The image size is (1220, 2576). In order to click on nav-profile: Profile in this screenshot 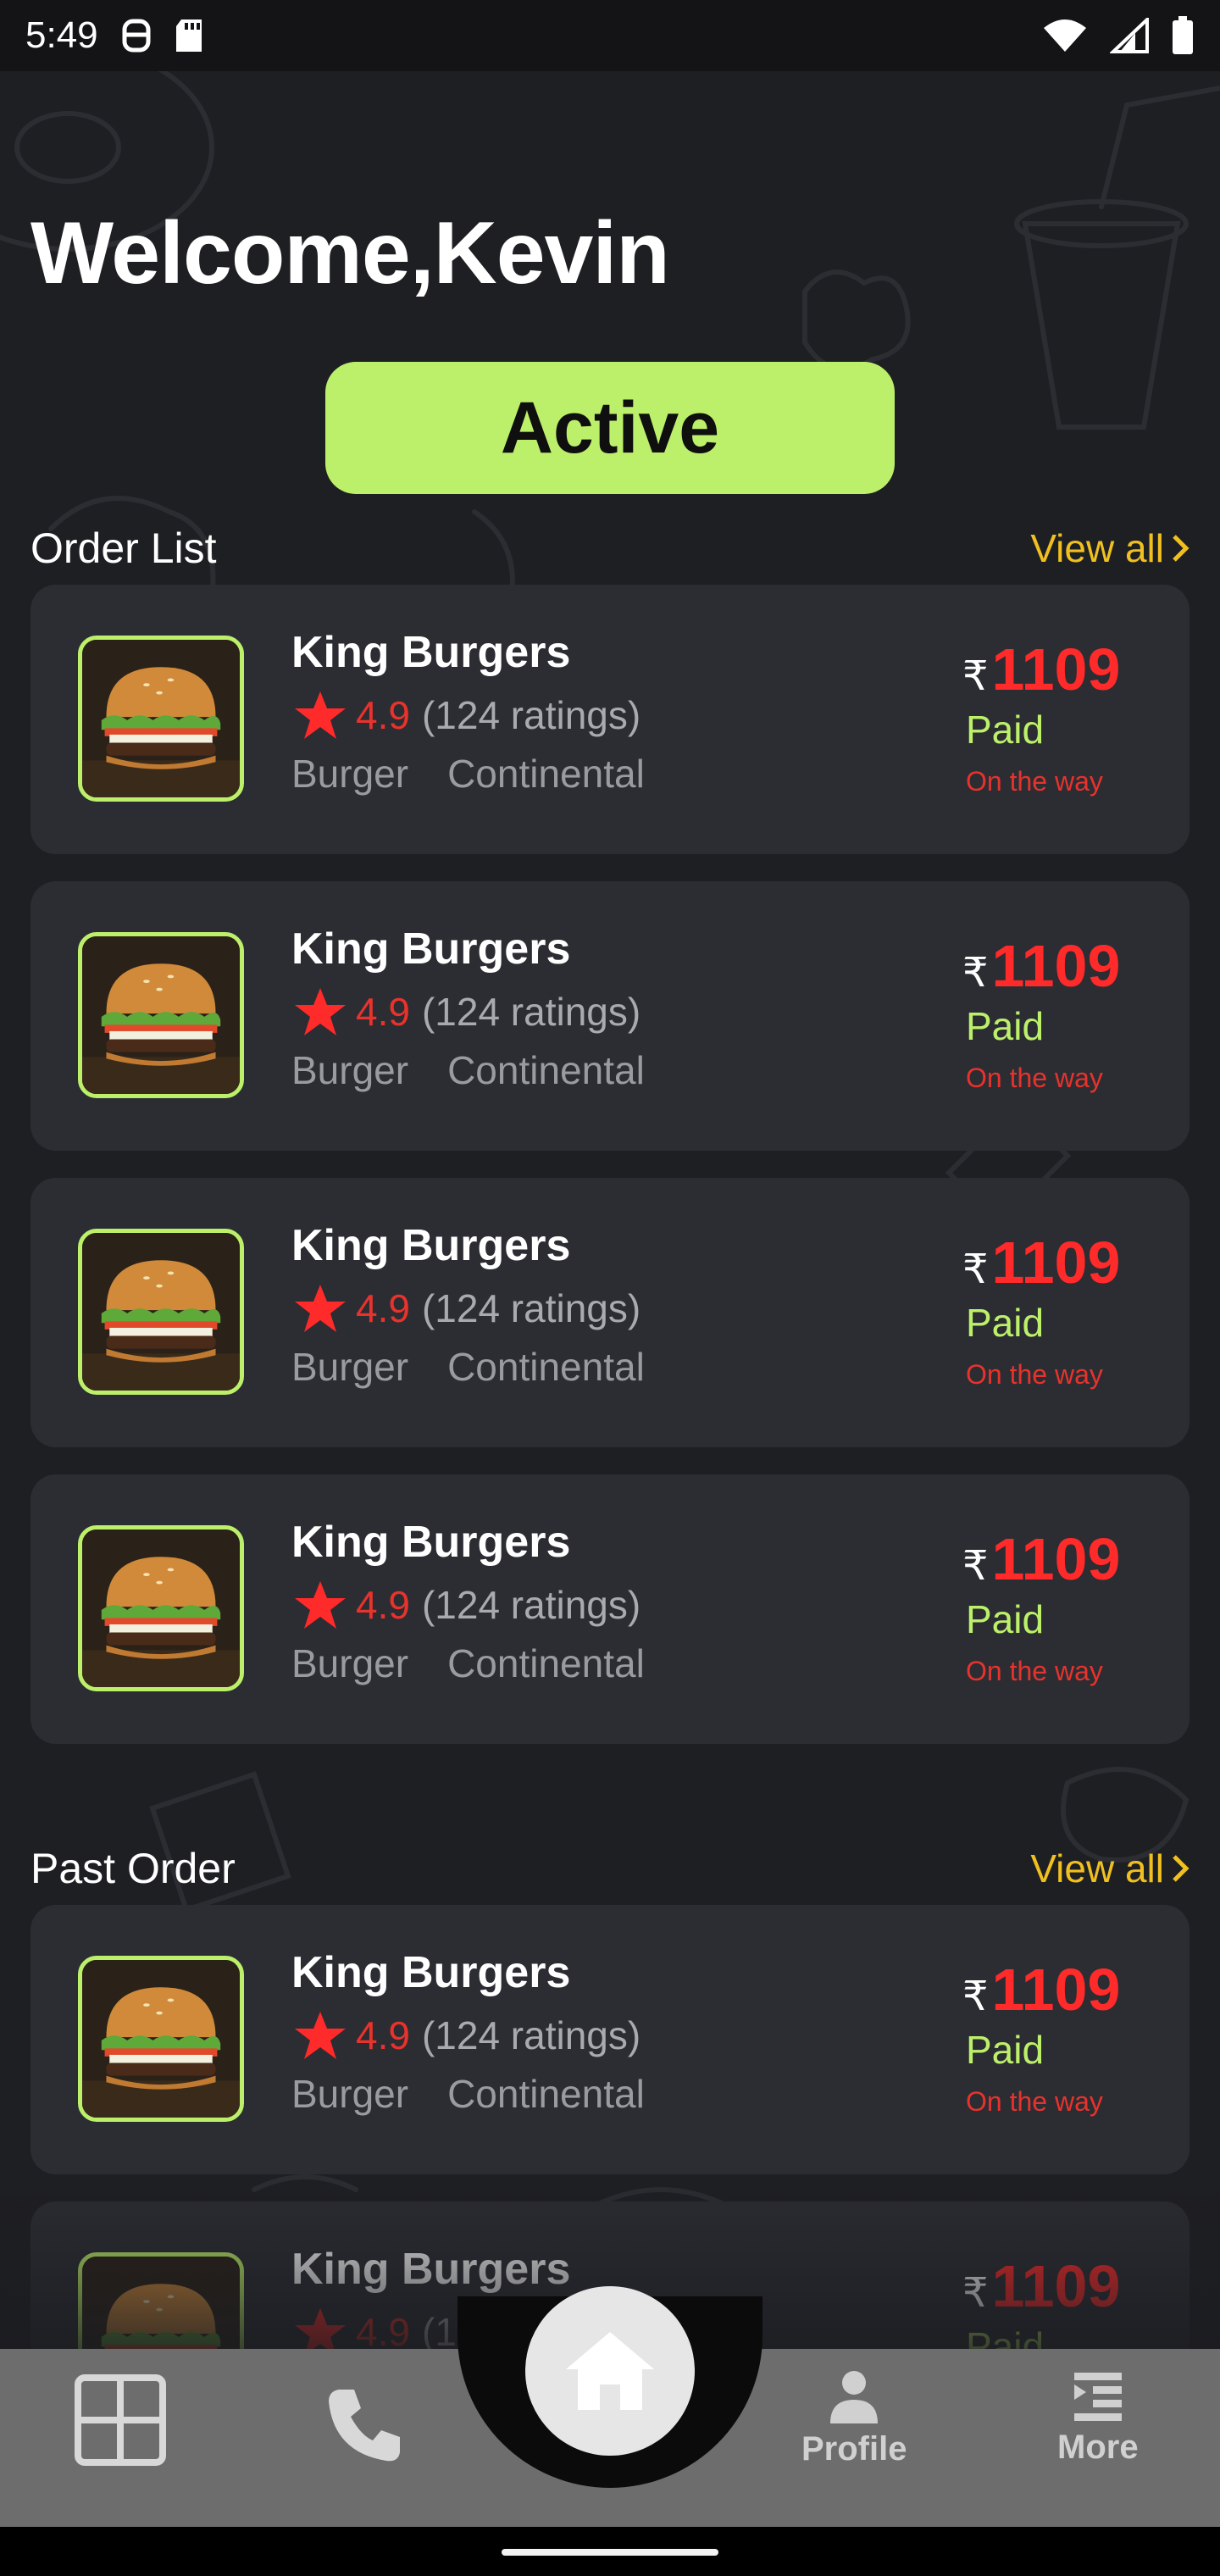, I will do `click(854, 2418)`.